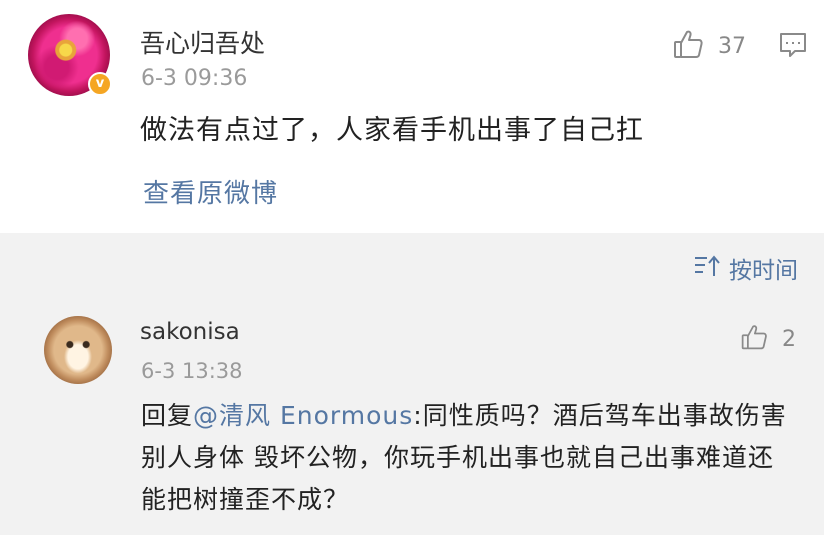 This screenshot has height=535, width=824. What do you see at coordinates (202, 42) in the screenshot?
I see `comment-username: 吾心归吾处` at bounding box center [202, 42].